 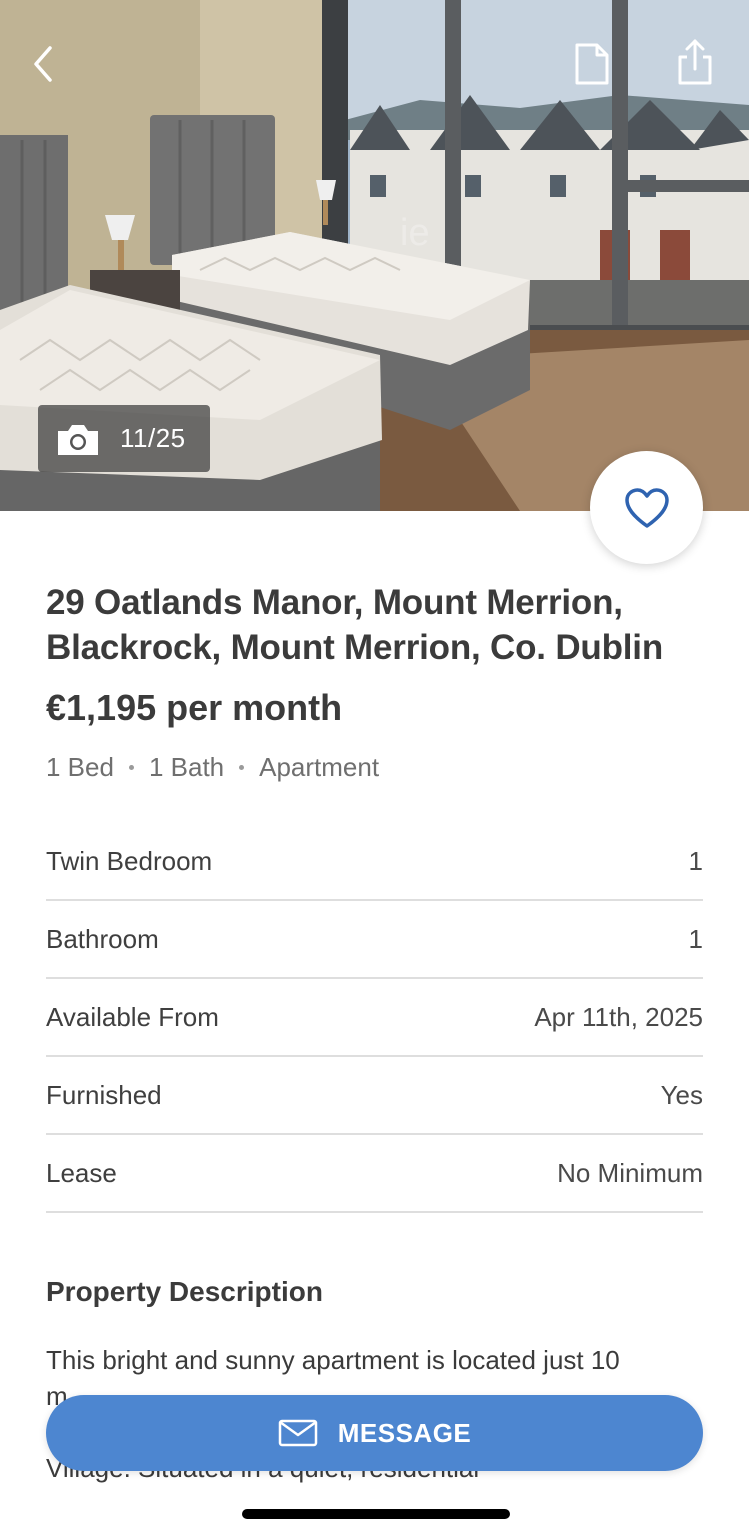 I want to click on detail-label: Furnished, so click(x=104, y=1094).